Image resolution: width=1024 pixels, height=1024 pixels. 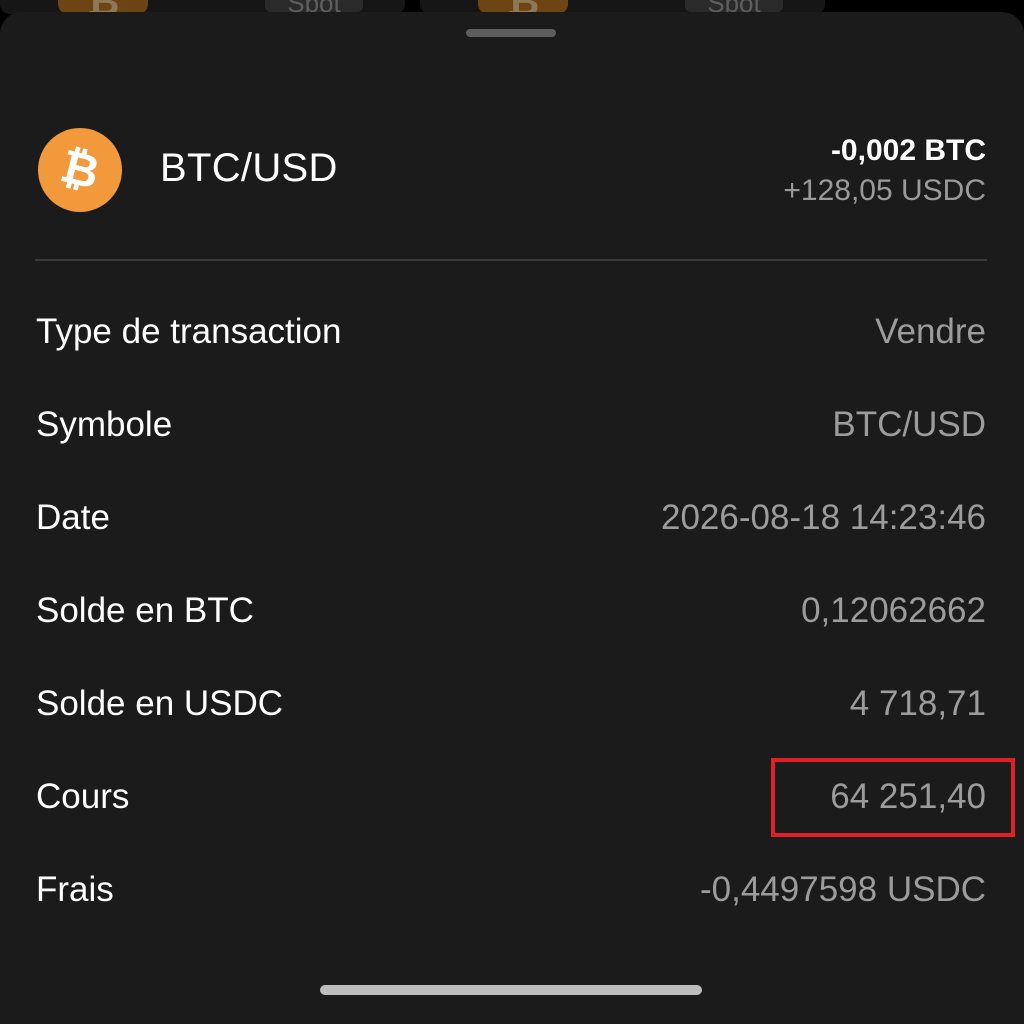 What do you see at coordinates (512, 718) in the screenshot?
I see `detail-row-usdc-balance: Solde en USDC 4 718,71` at bounding box center [512, 718].